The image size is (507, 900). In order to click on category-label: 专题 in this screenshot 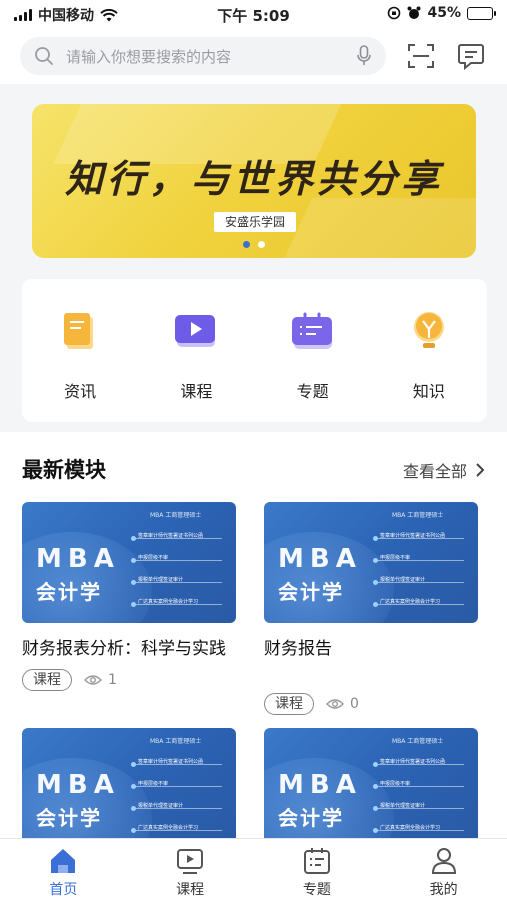, I will do `click(312, 391)`.